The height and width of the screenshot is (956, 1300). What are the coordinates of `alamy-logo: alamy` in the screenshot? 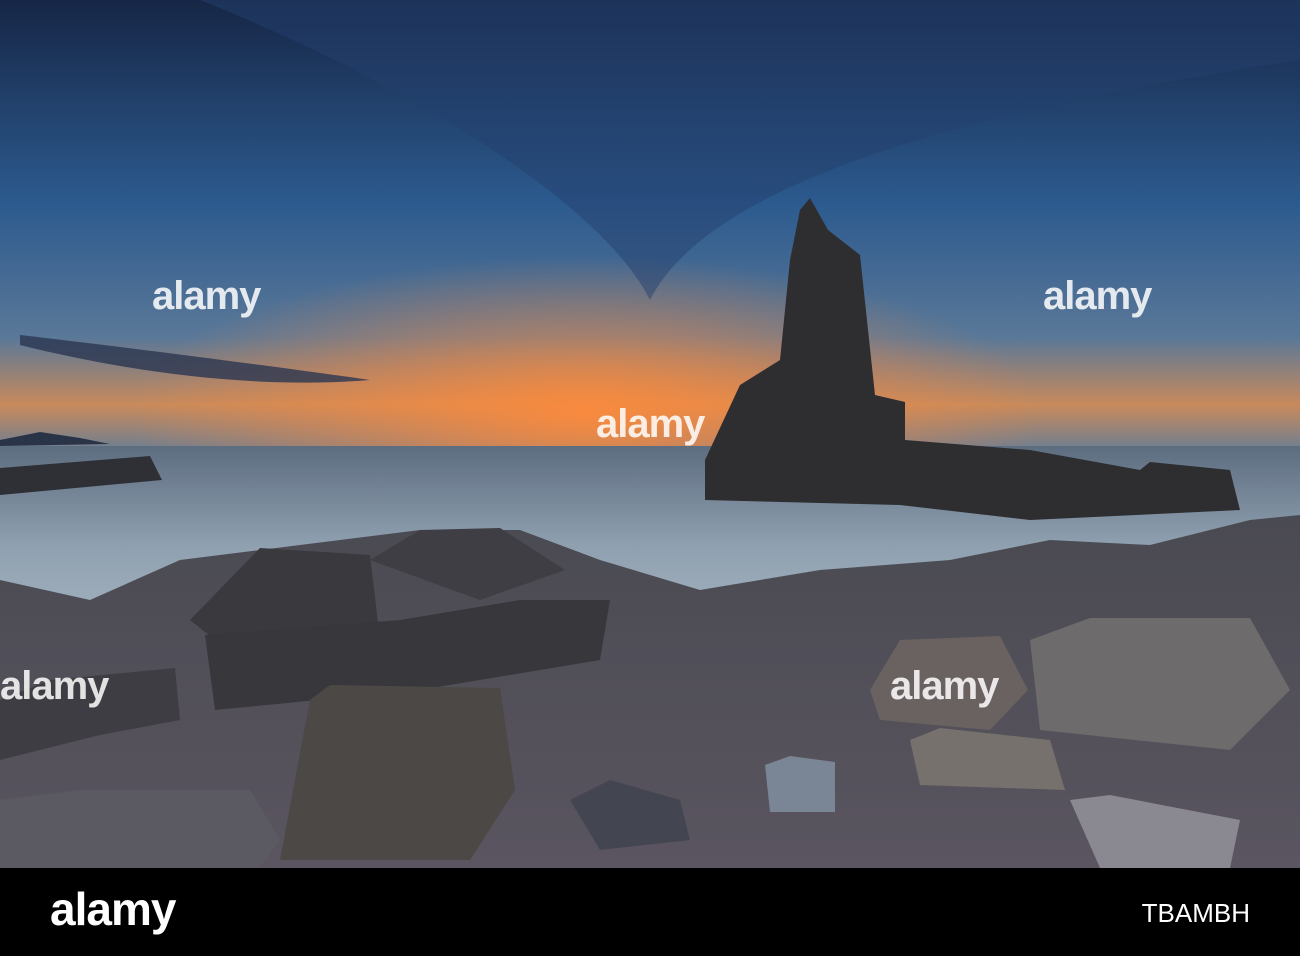 It's located at (113, 909).